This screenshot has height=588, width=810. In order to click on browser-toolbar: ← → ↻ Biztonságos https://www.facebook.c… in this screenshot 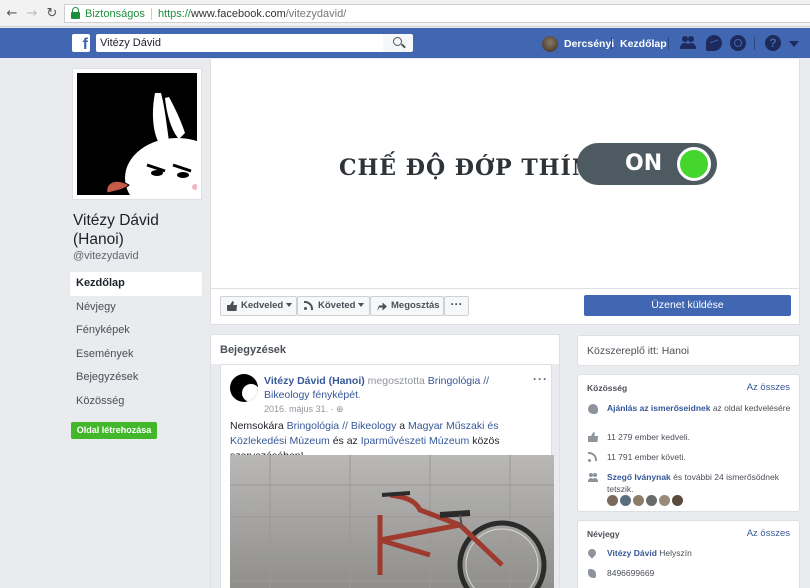, I will do `click(405, 13)`.